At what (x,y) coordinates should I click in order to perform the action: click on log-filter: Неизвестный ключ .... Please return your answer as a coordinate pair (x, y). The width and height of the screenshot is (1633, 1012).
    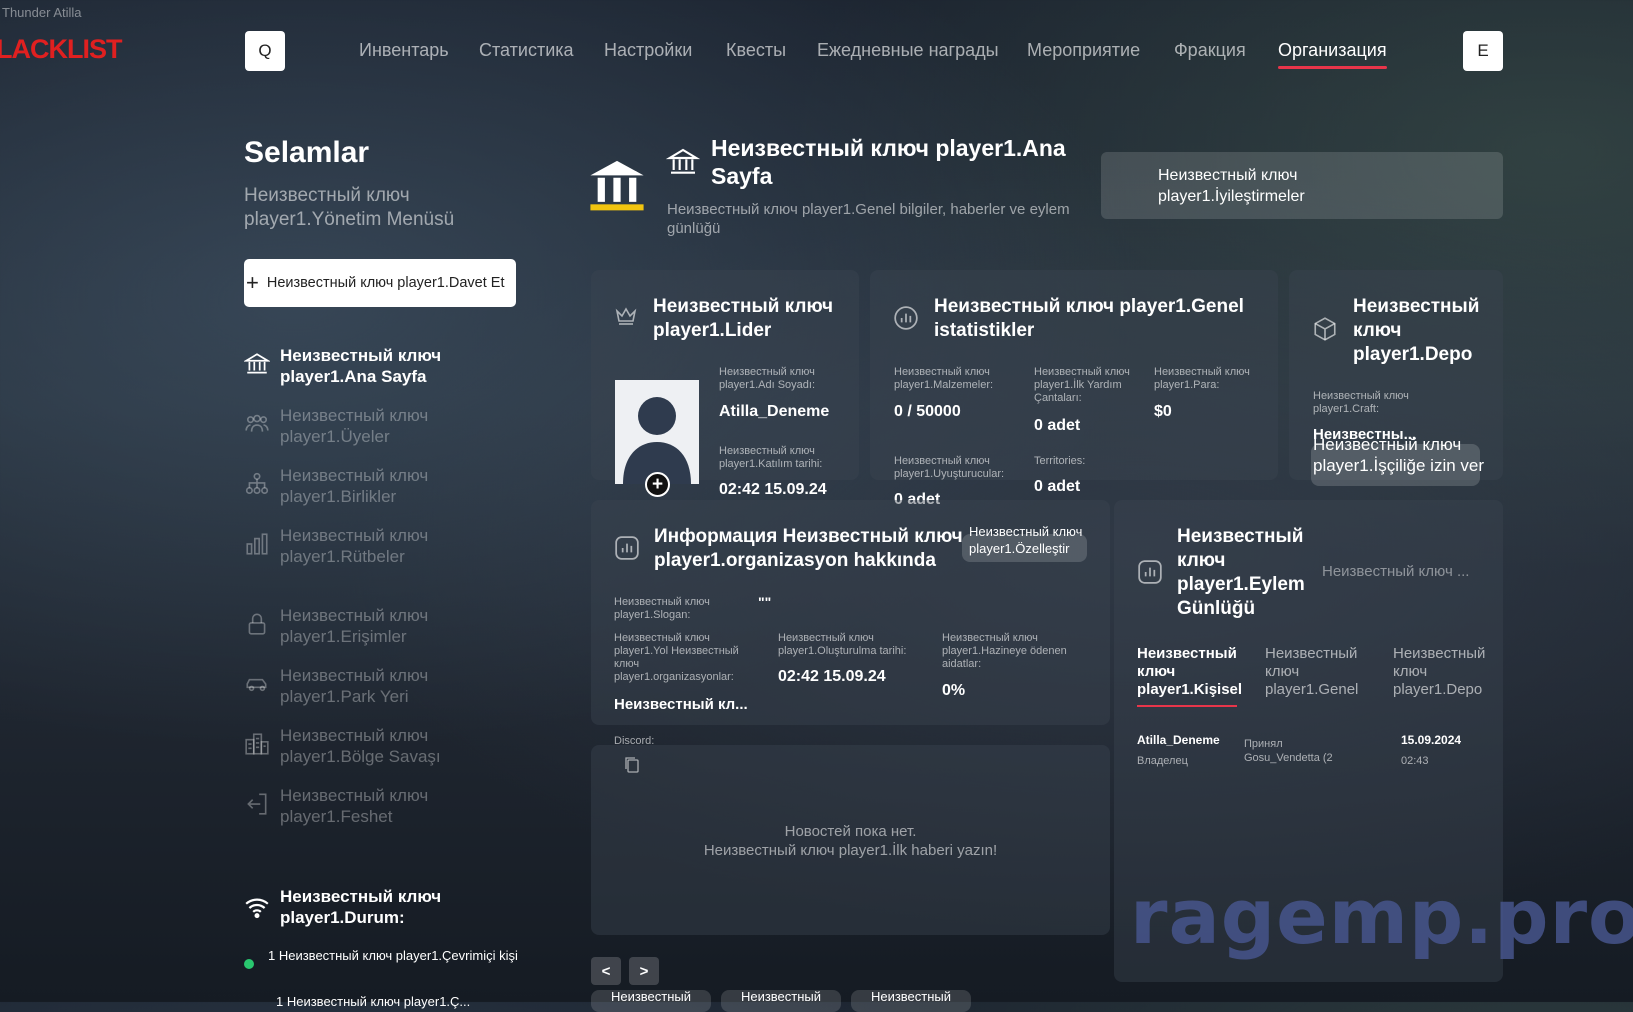
    Looking at the image, I should click on (1395, 571).